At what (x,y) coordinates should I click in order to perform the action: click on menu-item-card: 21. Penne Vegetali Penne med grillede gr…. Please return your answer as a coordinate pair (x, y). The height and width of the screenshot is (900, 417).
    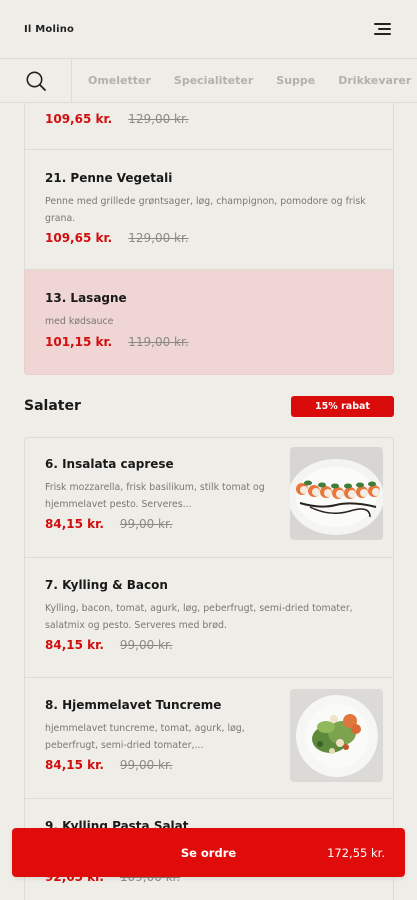
    Looking at the image, I should click on (209, 210).